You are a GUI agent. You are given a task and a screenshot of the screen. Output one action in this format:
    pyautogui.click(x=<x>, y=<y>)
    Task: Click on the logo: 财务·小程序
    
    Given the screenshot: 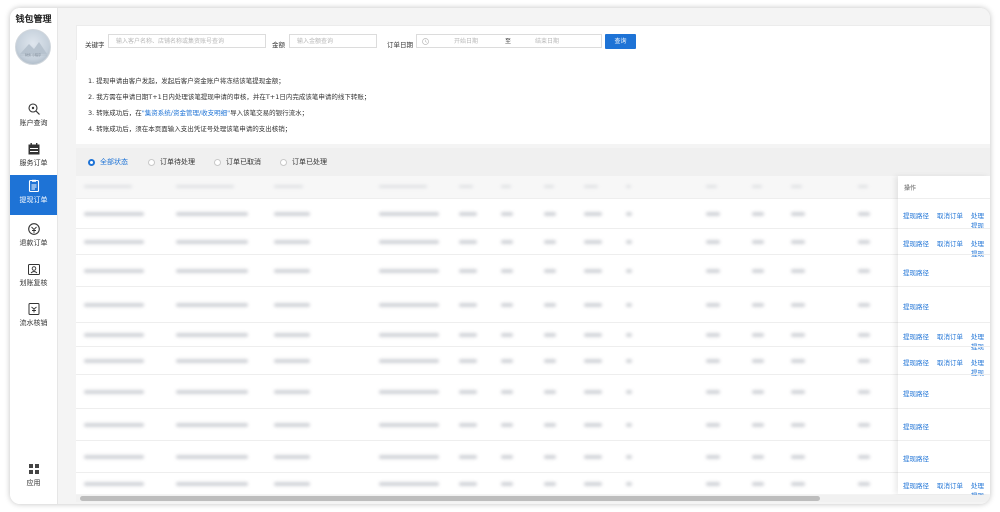 What is the action you would take?
    pyautogui.click(x=33, y=47)
    